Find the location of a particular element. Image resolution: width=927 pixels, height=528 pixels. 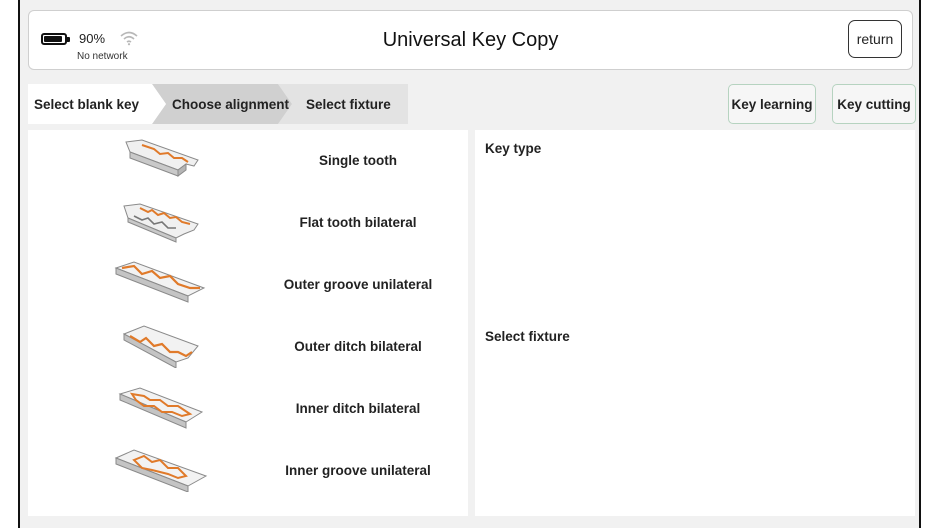

key-type-option: Outer groove unilateral is located at coordinates (248, 284).